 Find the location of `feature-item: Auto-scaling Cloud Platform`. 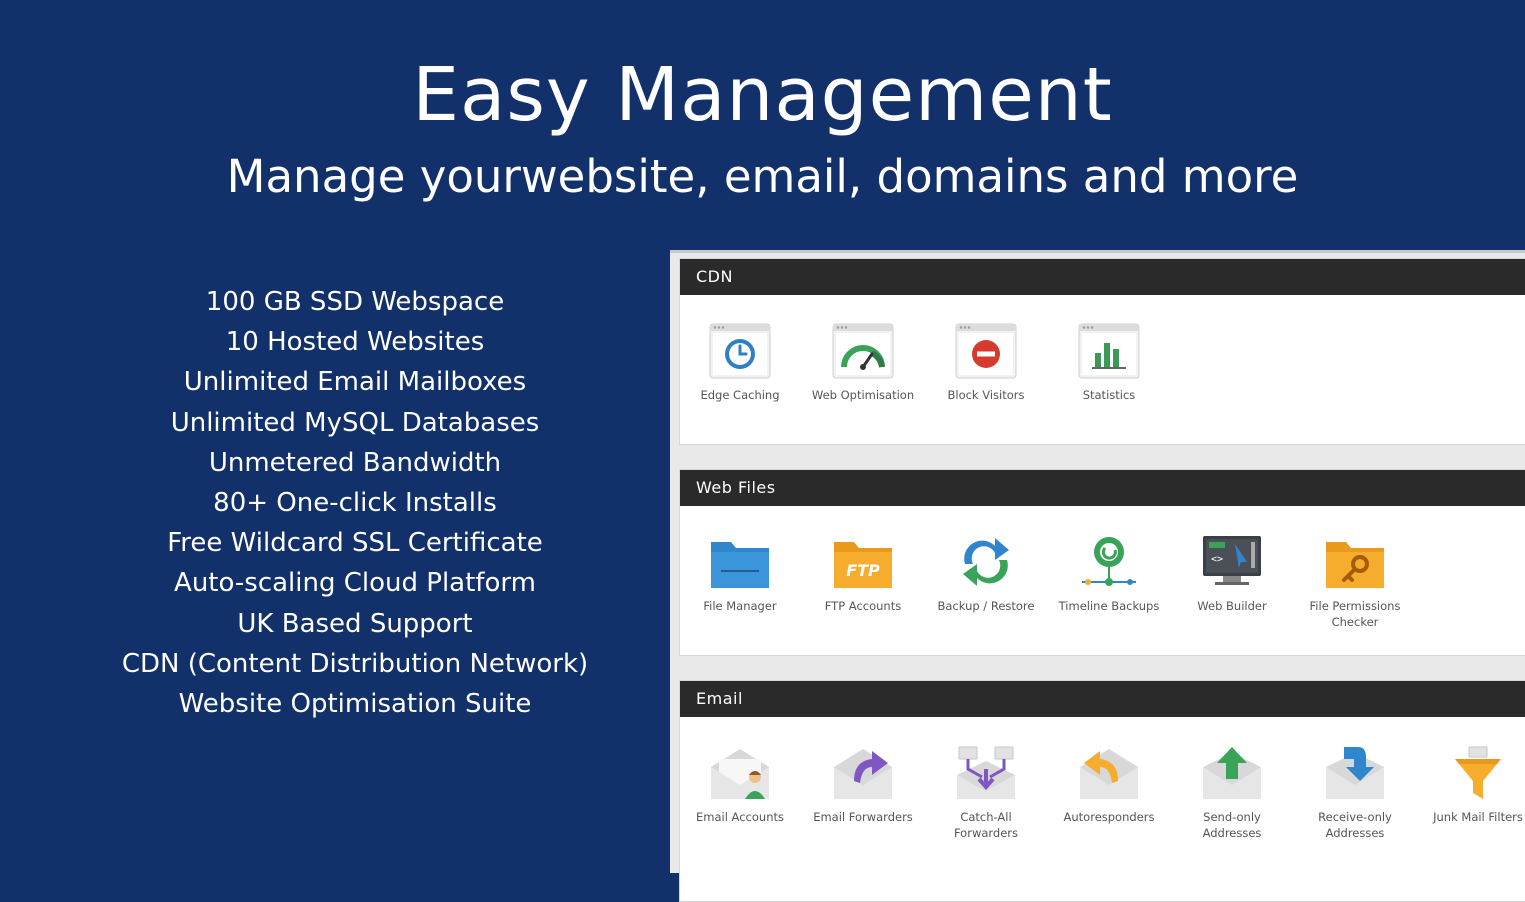

feature-item: Auto-scaling Cloud Platform is located at coordinates (355, 583).